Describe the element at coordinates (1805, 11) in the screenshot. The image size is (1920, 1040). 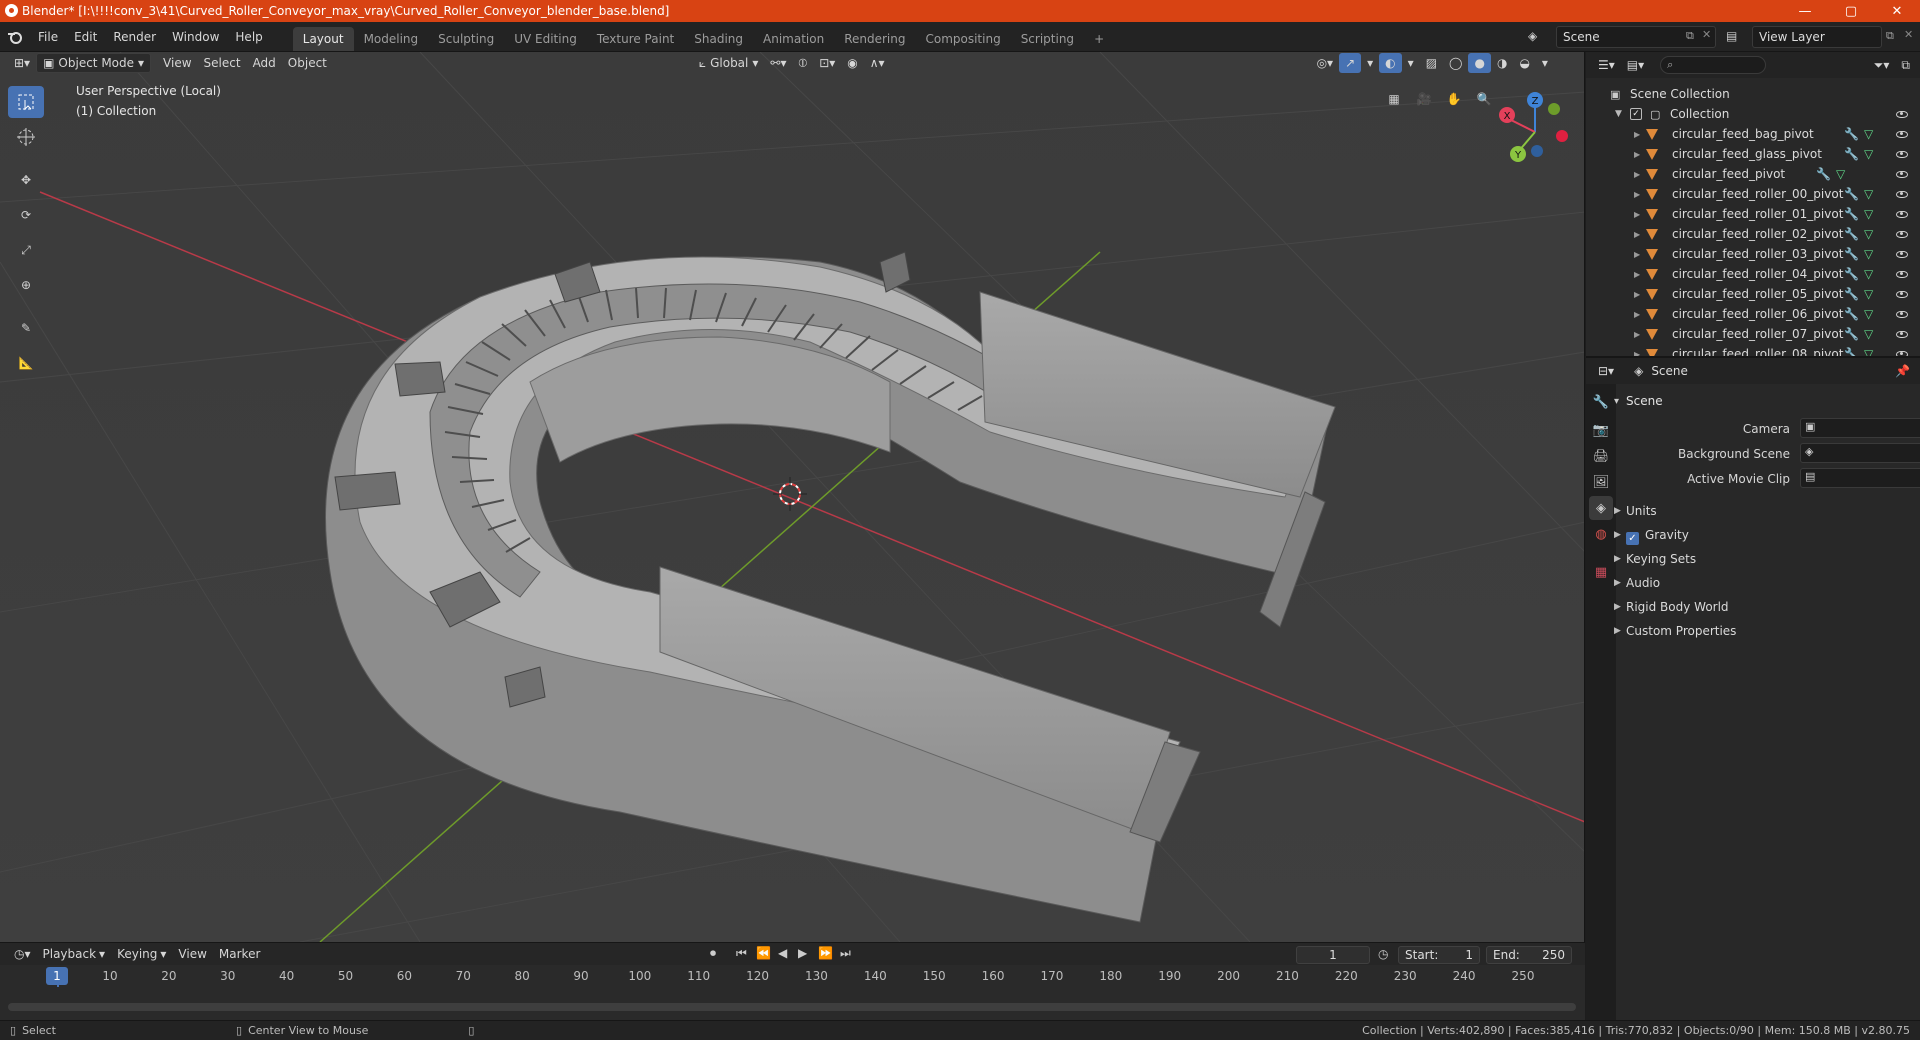
I see `minimize-button: —` at that location.